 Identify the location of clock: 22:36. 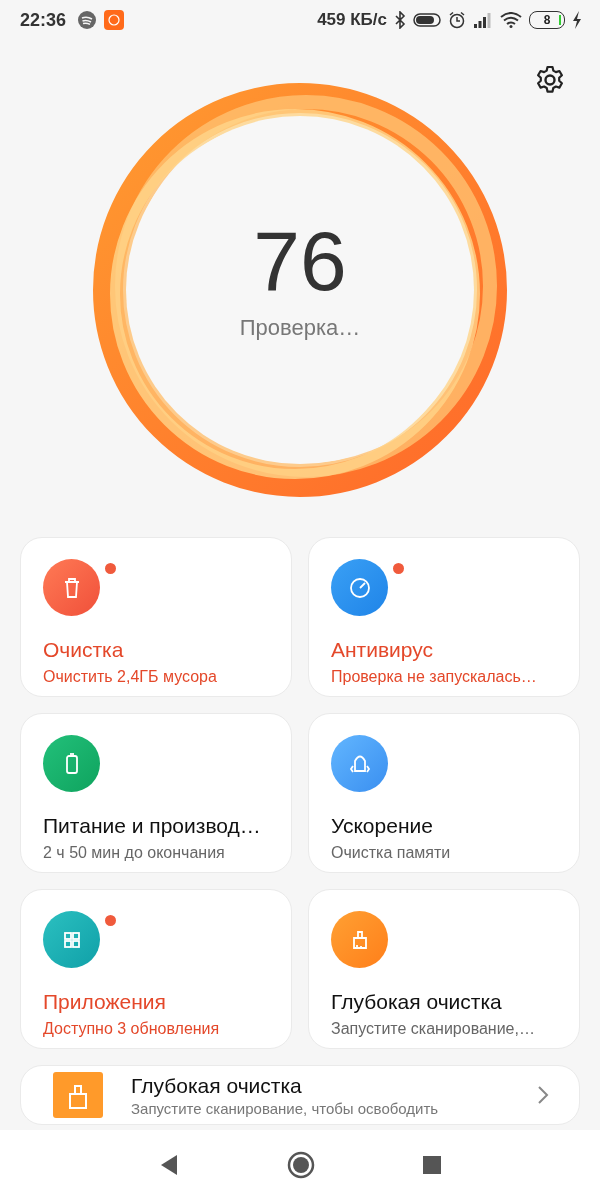
(43, 20).